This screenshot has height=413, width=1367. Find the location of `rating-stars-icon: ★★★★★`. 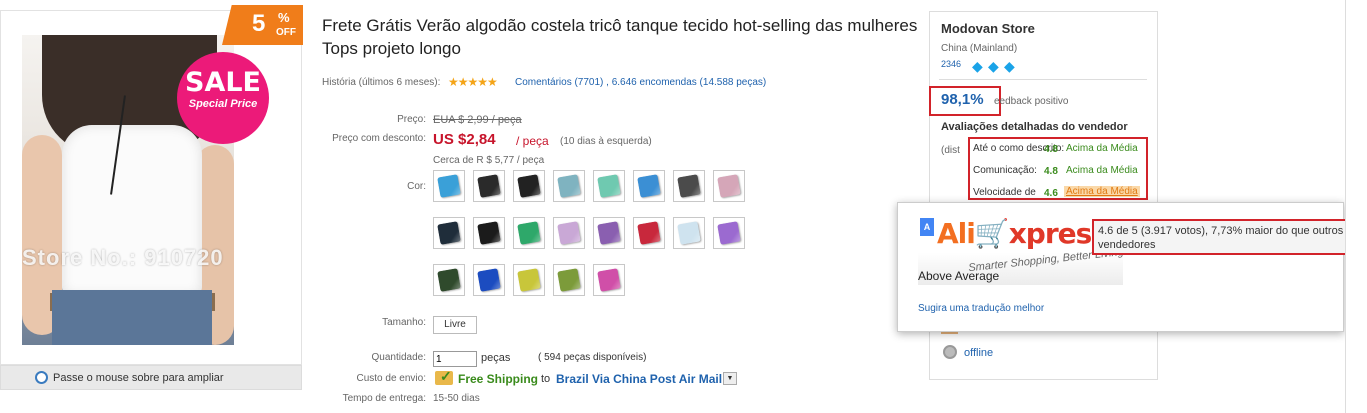

rating-stars-icon: ★★★★★ is located at coordinates (473, 82).